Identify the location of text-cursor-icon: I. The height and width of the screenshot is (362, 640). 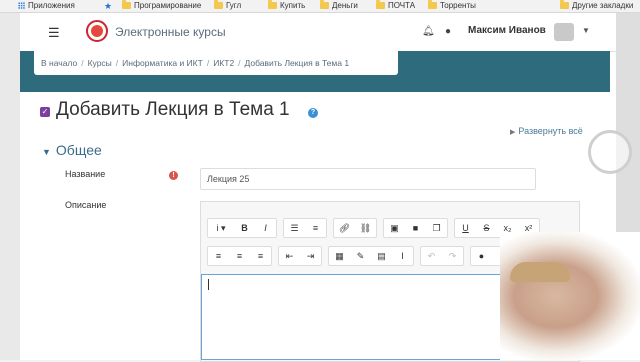
(402, 256).